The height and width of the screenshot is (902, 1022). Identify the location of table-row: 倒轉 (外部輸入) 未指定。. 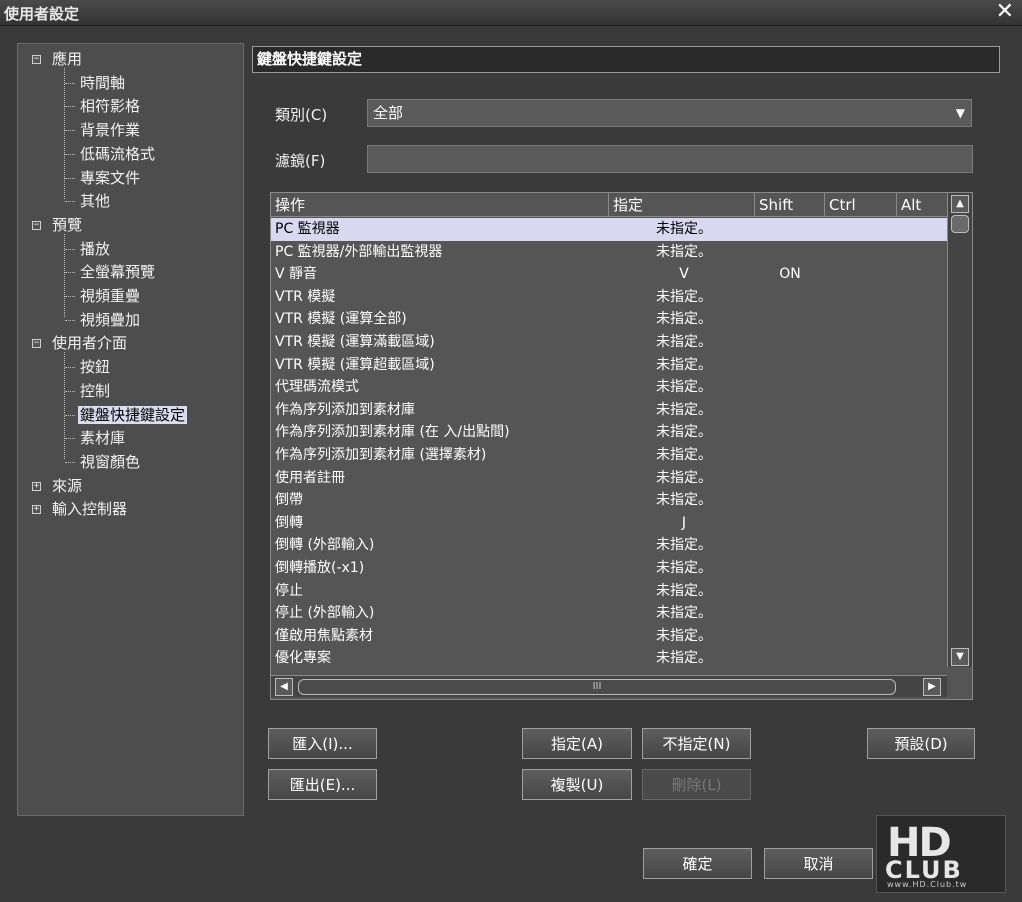
(609, 545).